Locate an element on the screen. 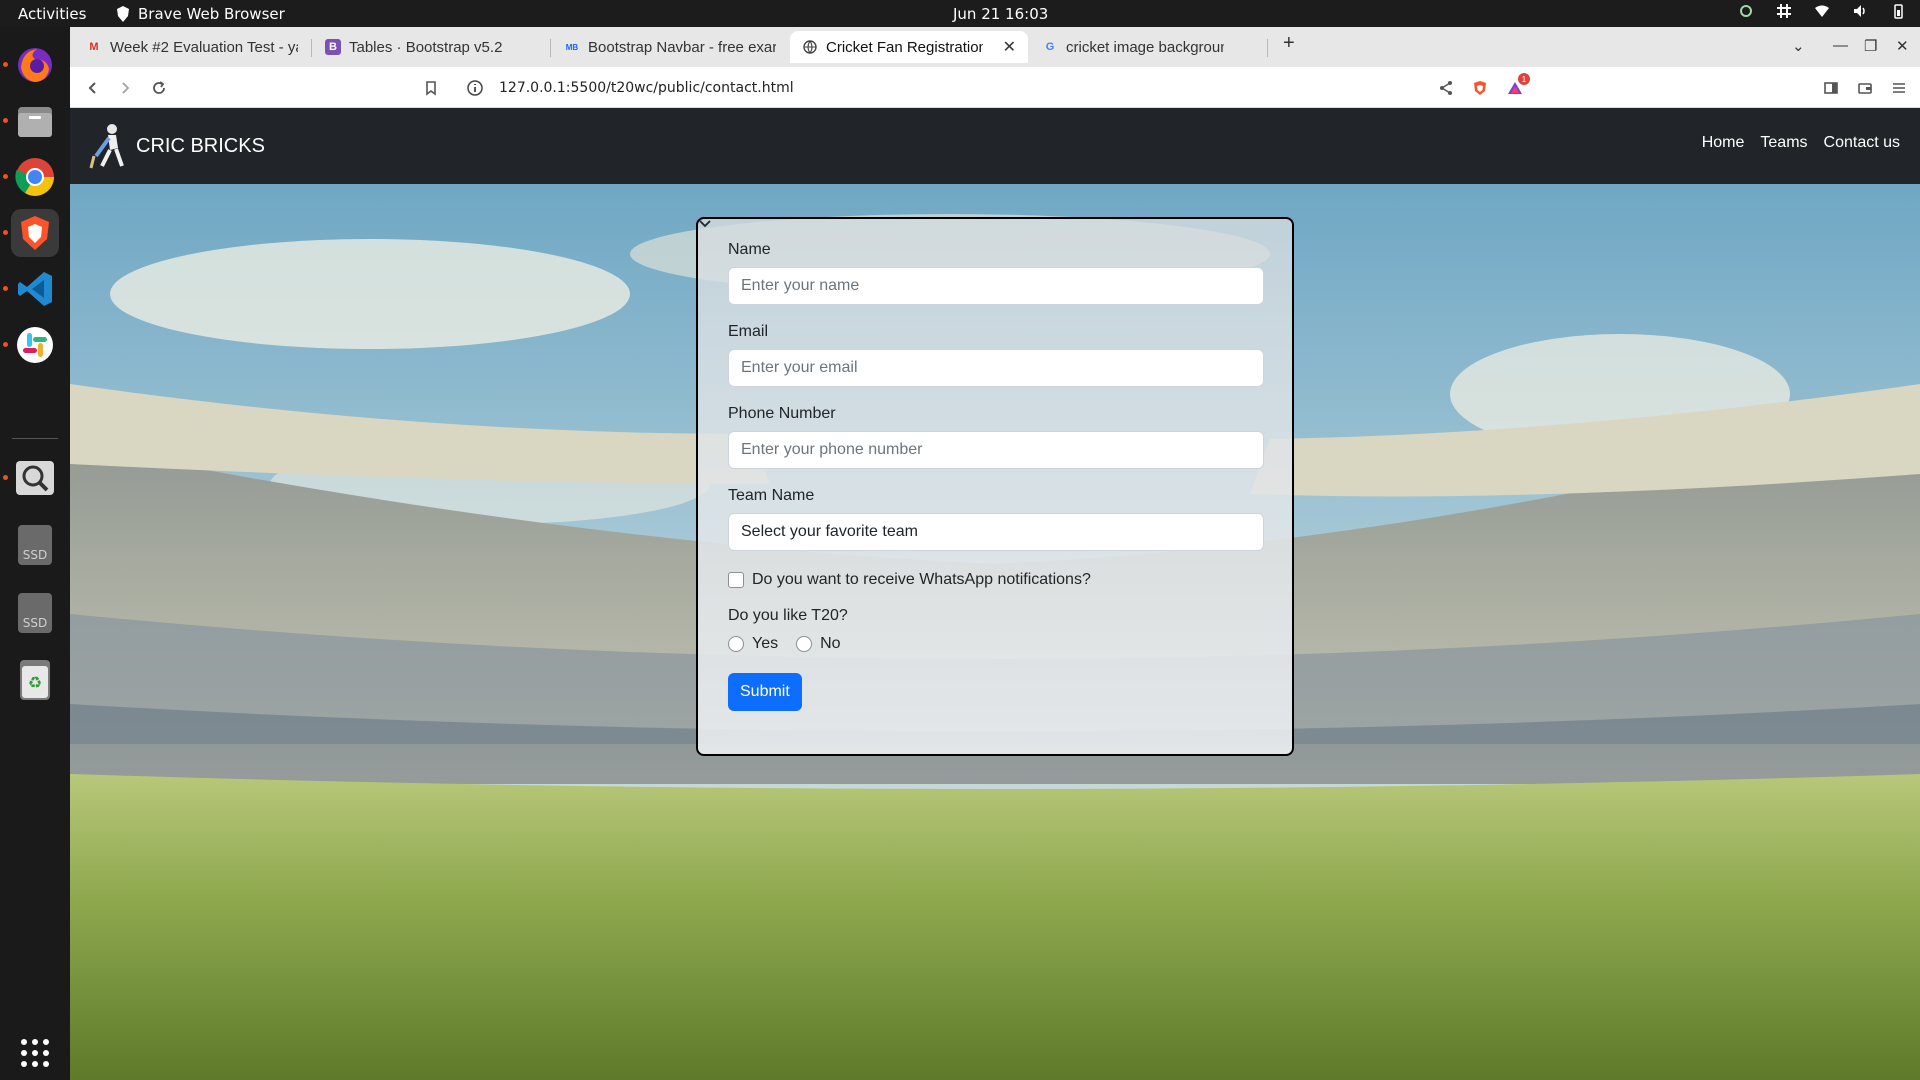 The width and height of the screenshot is (1920, 1080). files-icon is located at coordinates (35, 121).